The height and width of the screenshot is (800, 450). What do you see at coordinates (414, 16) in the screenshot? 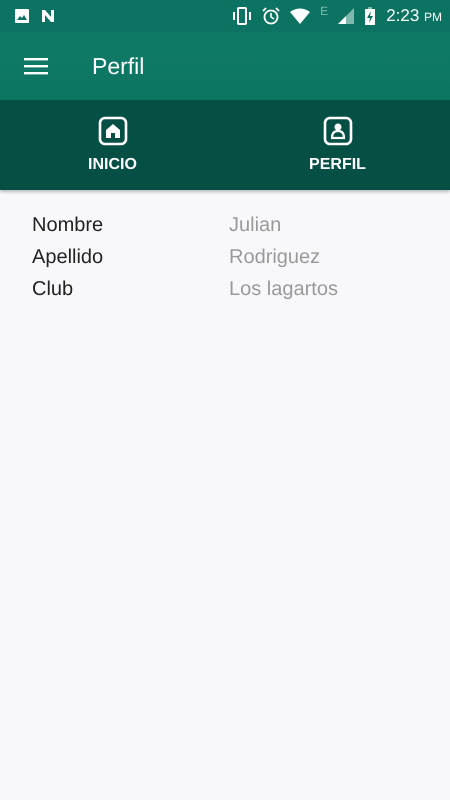
I see `clock-time: 2:23 PM` at bounding box center [414, 16].